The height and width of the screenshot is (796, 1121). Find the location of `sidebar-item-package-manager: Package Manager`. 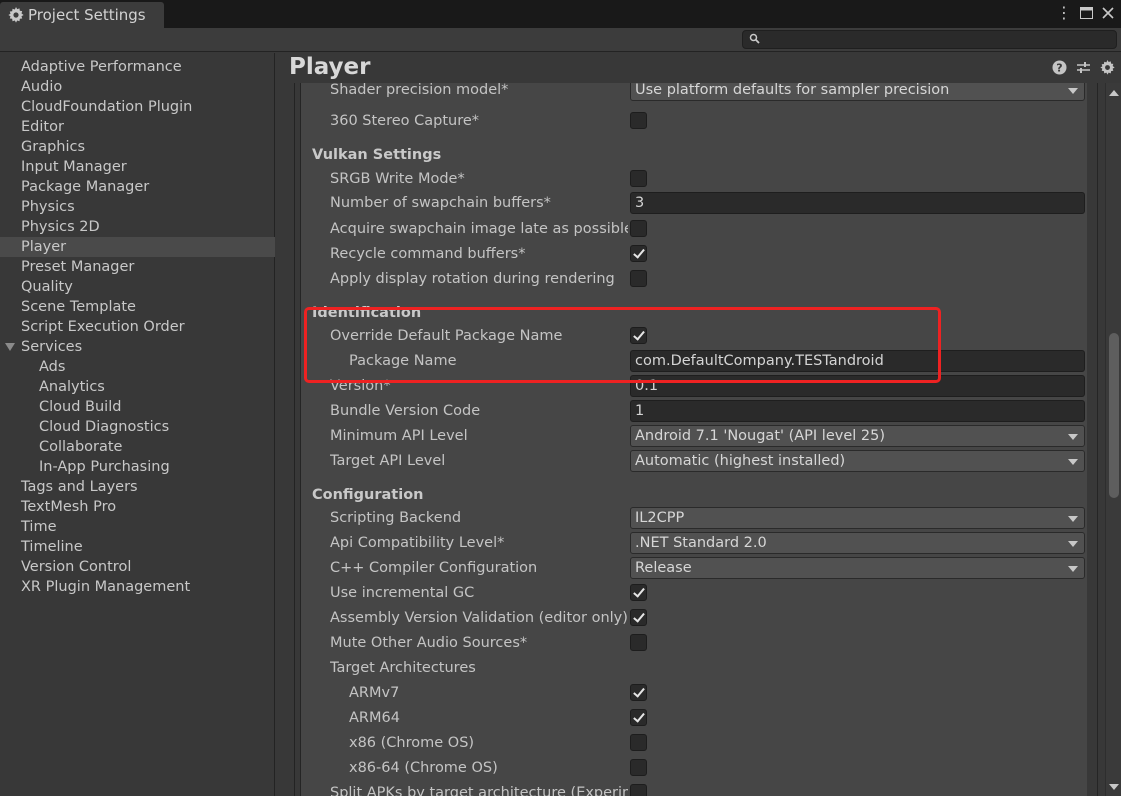

sidebar-item-package-manager: Package Manager is located at coordinates (137, 187).